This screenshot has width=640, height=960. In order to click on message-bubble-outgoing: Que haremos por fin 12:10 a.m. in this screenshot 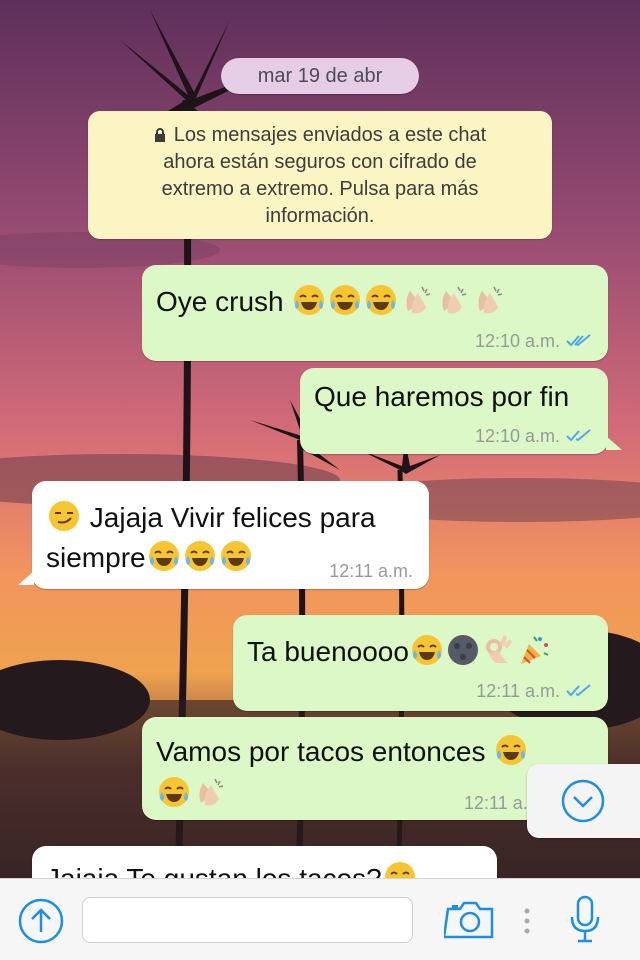, I will do `click(461, 411)`.